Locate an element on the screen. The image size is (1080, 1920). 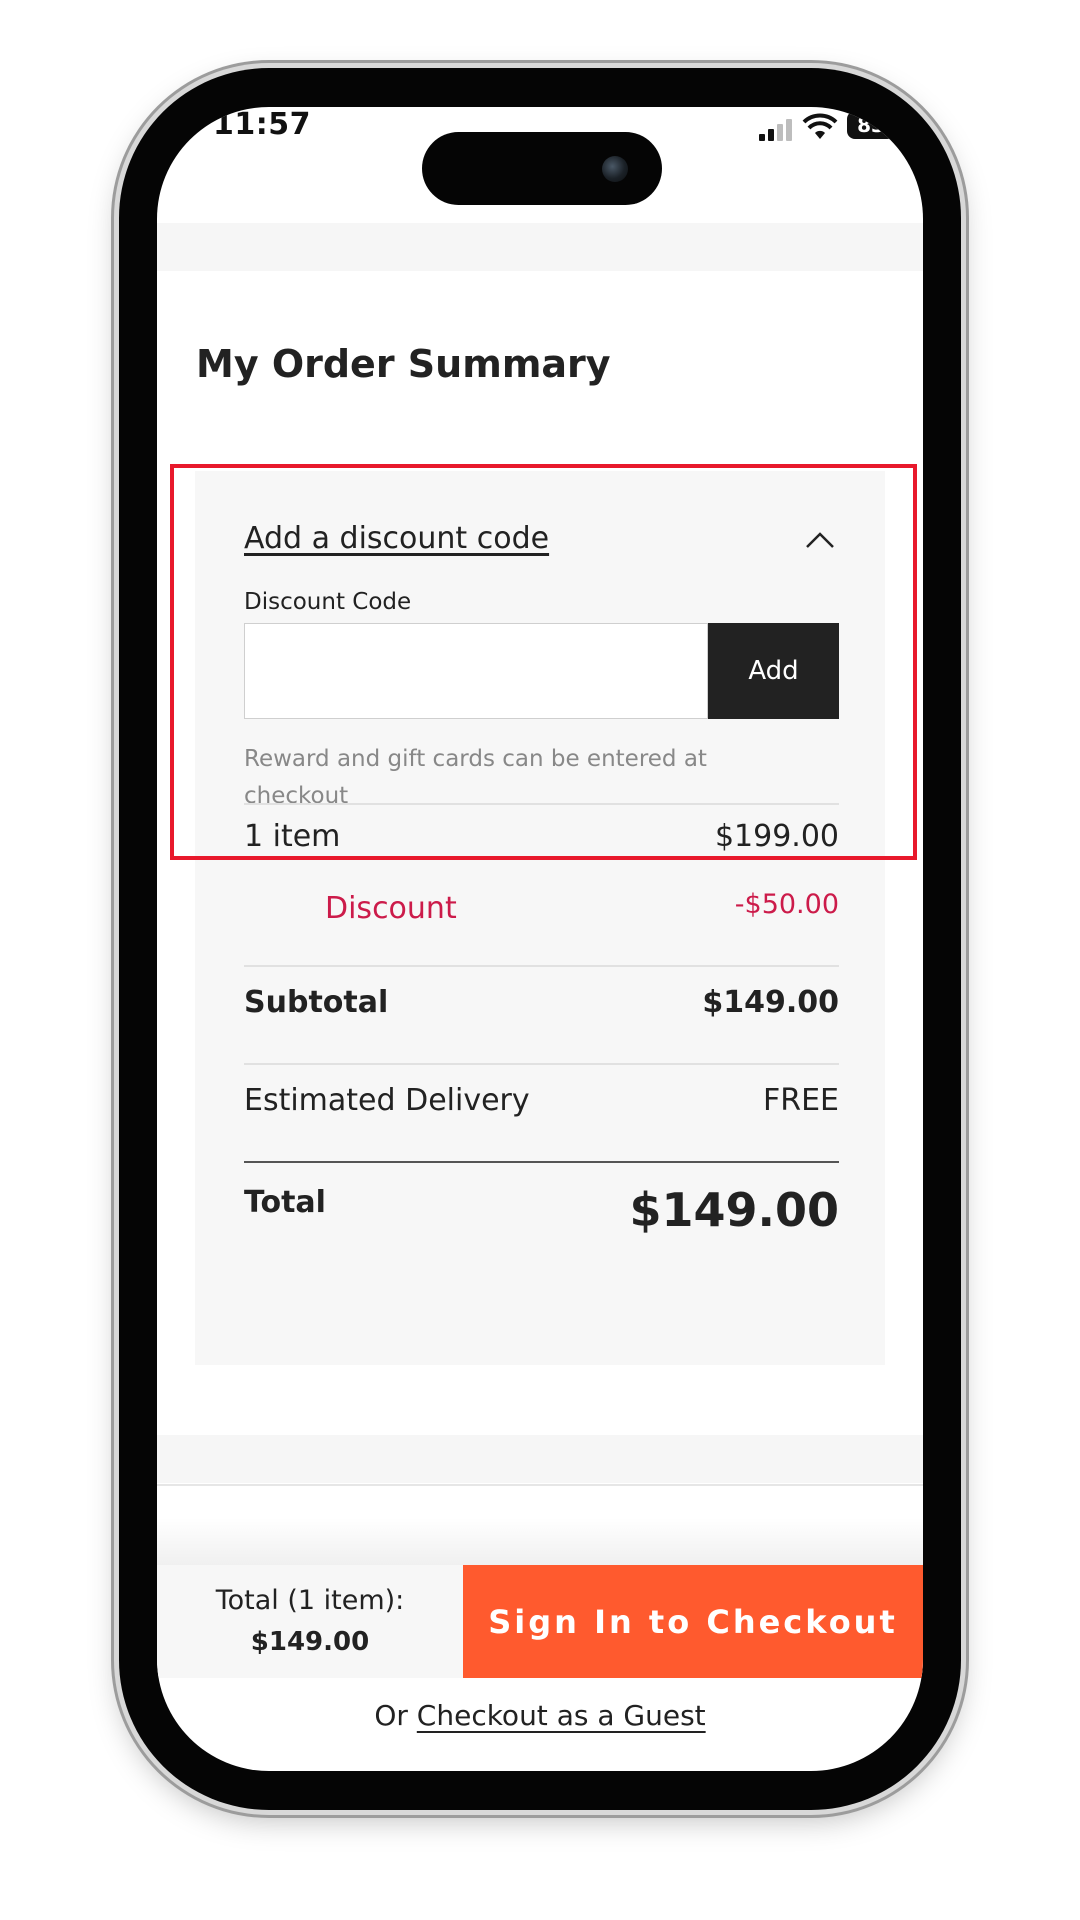
delivery-label: Estimated Delivery is located at coordinates (387, 1100).